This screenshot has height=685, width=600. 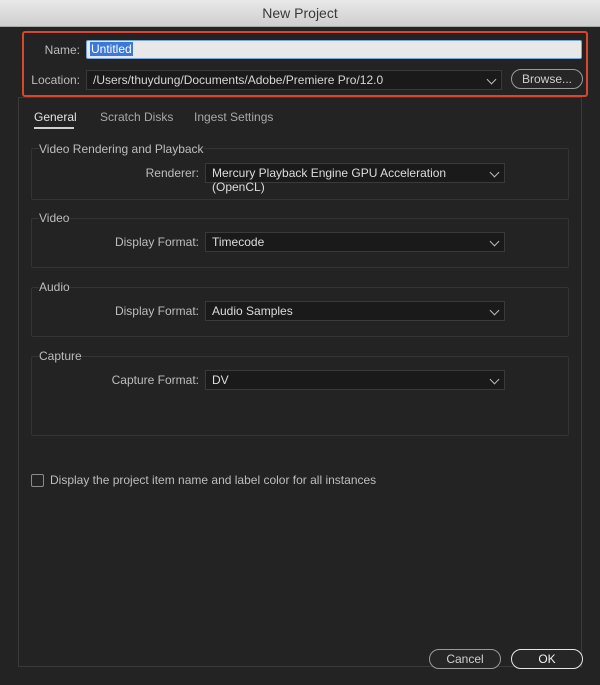 I want to click on group-capture, so click(x=300, y=396).